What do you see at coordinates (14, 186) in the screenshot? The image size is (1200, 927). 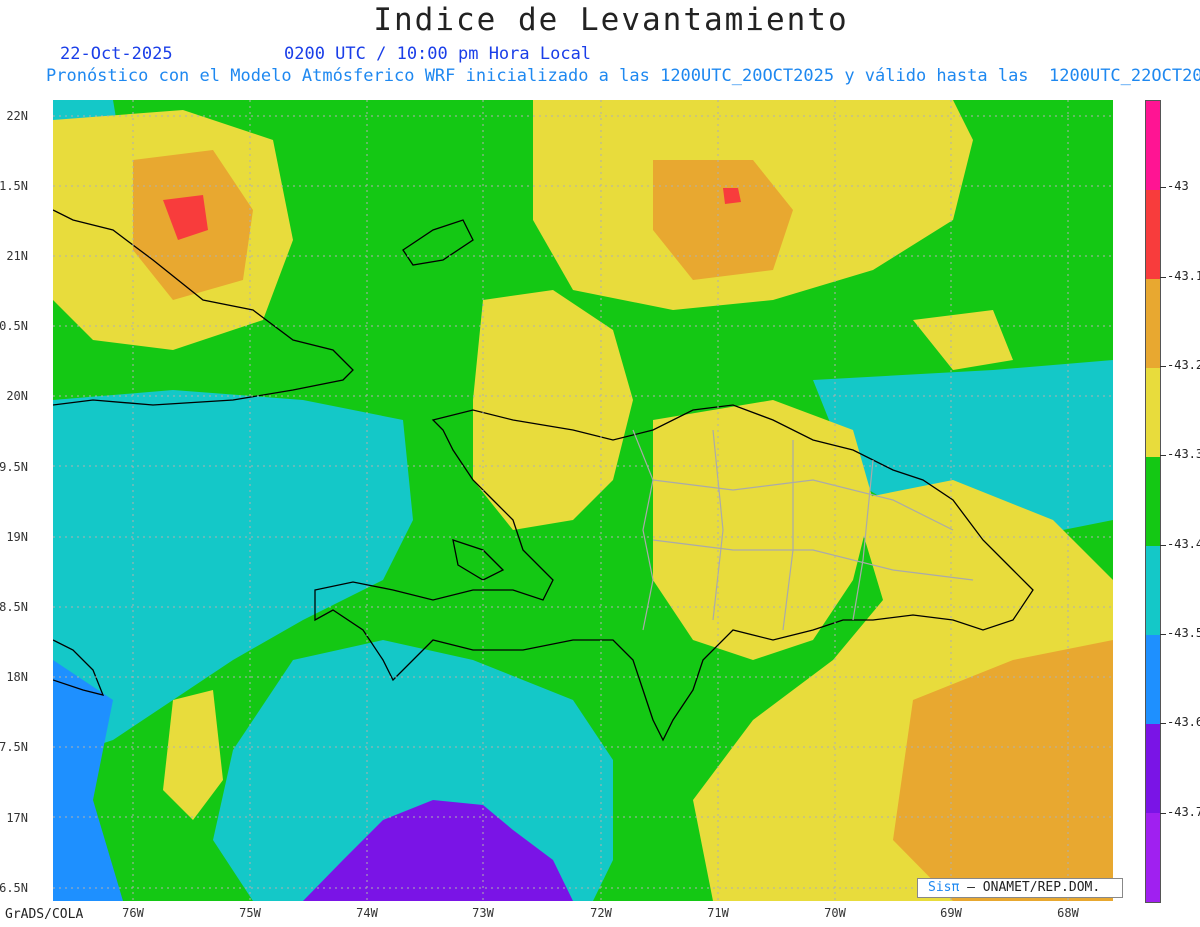 I see `lat-label: 1.5N` at bounding box center [14, 186].